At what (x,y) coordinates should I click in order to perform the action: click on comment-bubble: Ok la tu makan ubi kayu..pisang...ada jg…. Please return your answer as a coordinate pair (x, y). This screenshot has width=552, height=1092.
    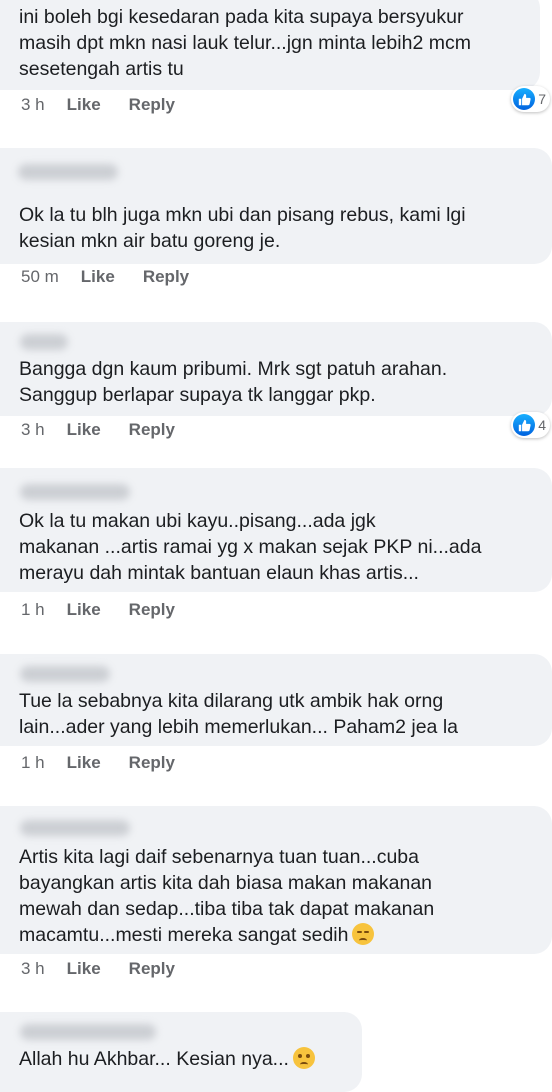
    Looking at the image, I should click on (276, 530).